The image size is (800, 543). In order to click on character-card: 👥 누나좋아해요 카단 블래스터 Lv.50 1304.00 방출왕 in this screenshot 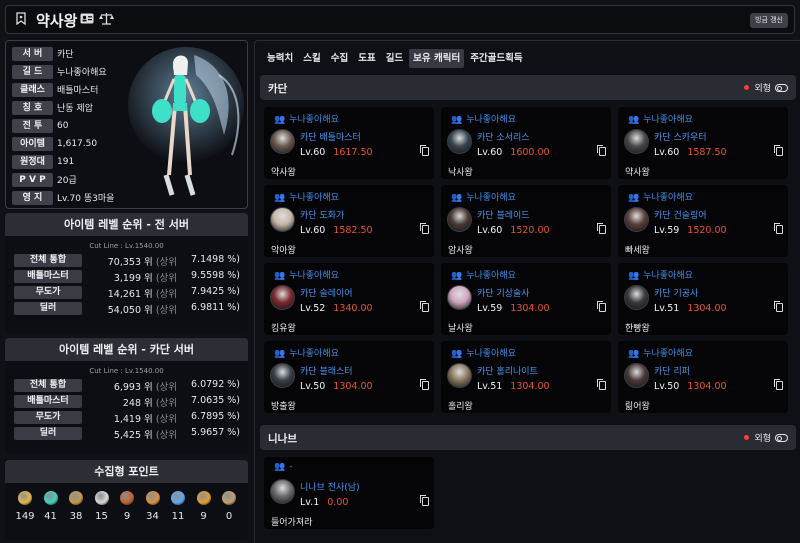, I will do `click(349, 377)`.